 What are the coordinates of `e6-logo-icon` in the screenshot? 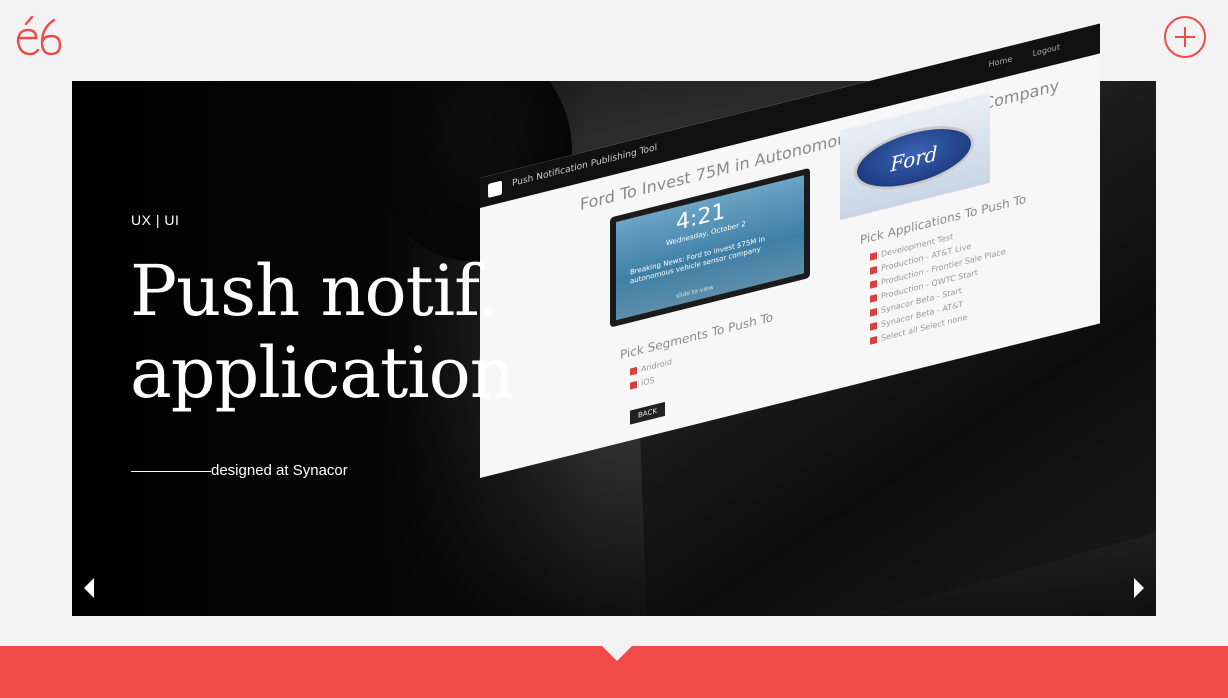 It's located at (40, 37).